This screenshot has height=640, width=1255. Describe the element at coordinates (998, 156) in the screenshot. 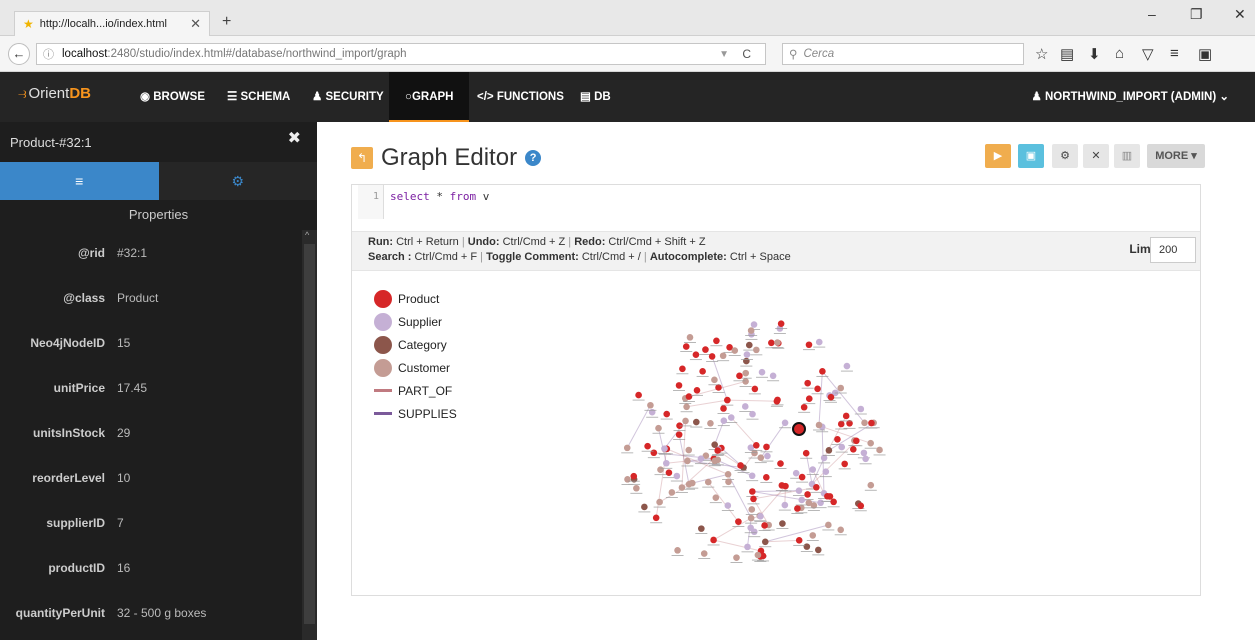

I see `run-button: ▶` at that location.